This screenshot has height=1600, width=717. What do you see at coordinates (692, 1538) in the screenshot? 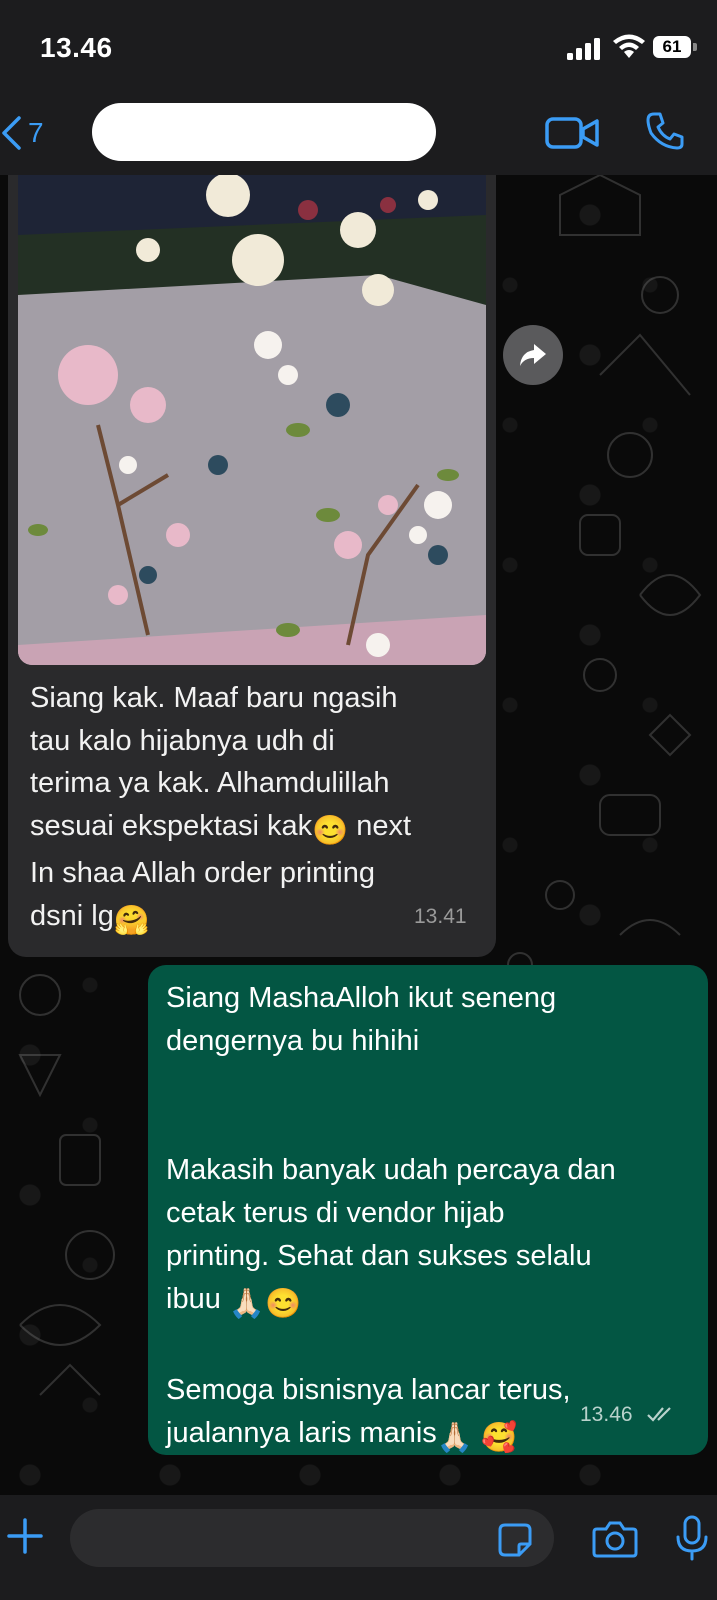
I see `microphone-icon` at bounding box center [692, 1538].